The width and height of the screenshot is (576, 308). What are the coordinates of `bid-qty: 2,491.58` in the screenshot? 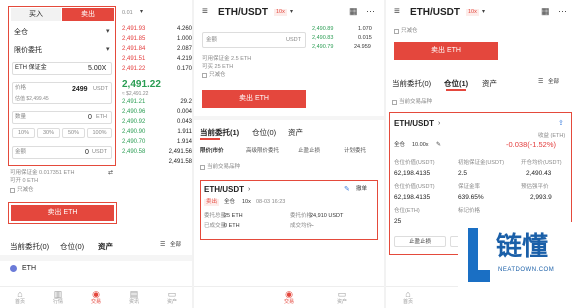 It's located at (180, 162).